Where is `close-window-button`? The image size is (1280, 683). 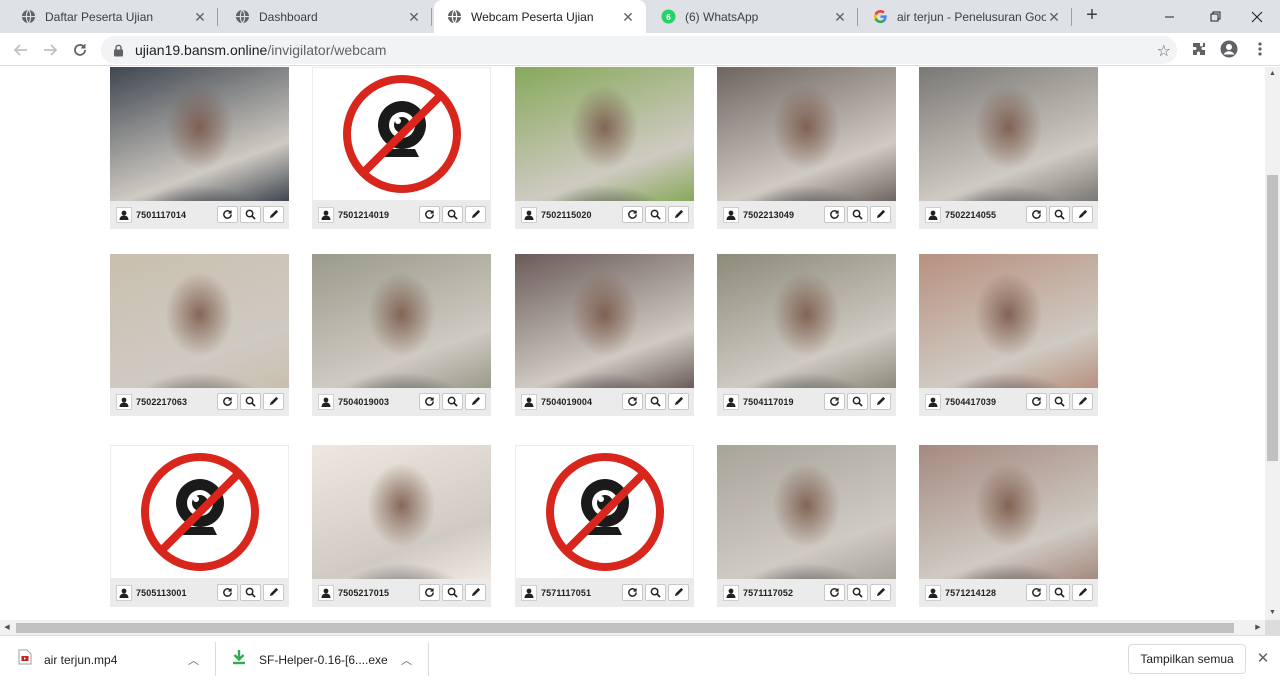
close-window-button is located at coordinates (1257, 16).